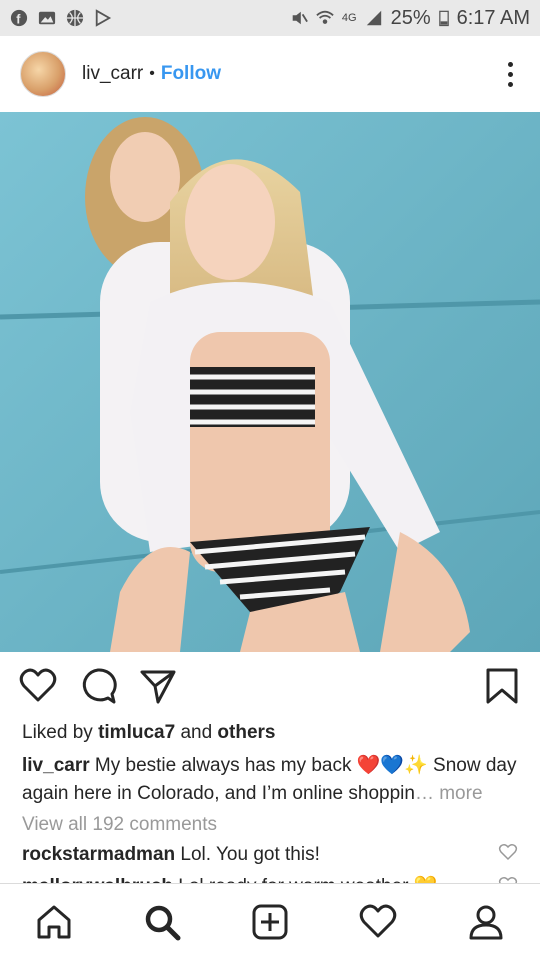 Image resolution: width=540 pixels, height=960 pixels. I want to click on home-icon, so click(54, 922).